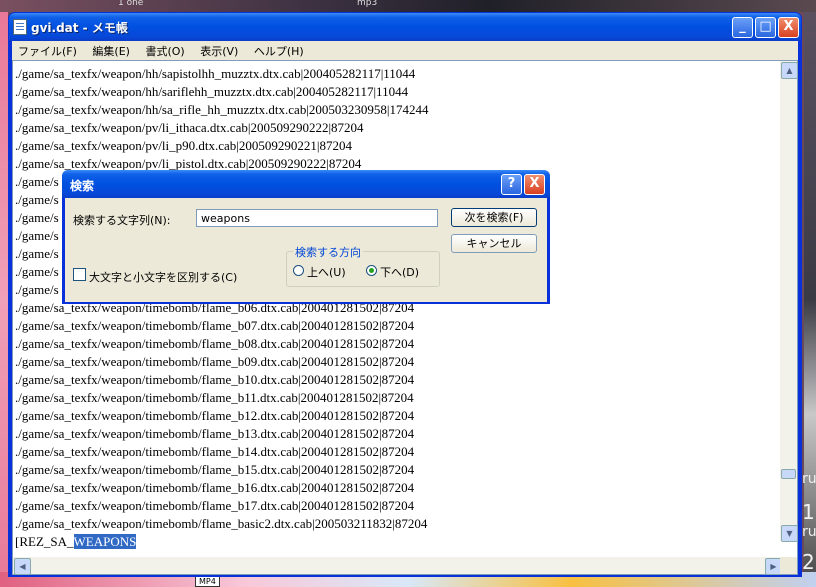 The height and width of the screenshot is (587, 816). Describe the element at coordinates (207, 581) in the screenshot. I see `taskbar-mp4-label: MP4` at that location.